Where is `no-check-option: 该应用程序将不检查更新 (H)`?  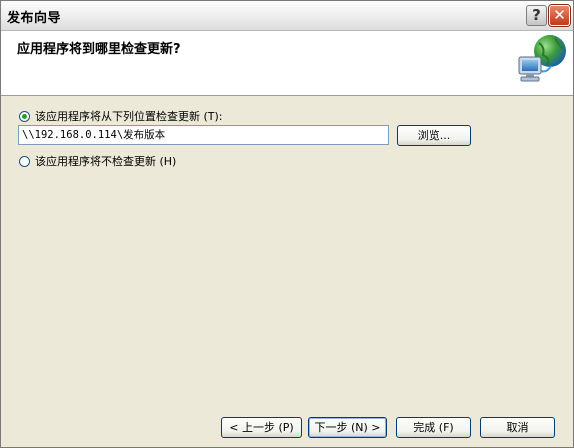 no-check-option: 该应用程序将不检查更新 (H) is located at coordinates (97, 161).